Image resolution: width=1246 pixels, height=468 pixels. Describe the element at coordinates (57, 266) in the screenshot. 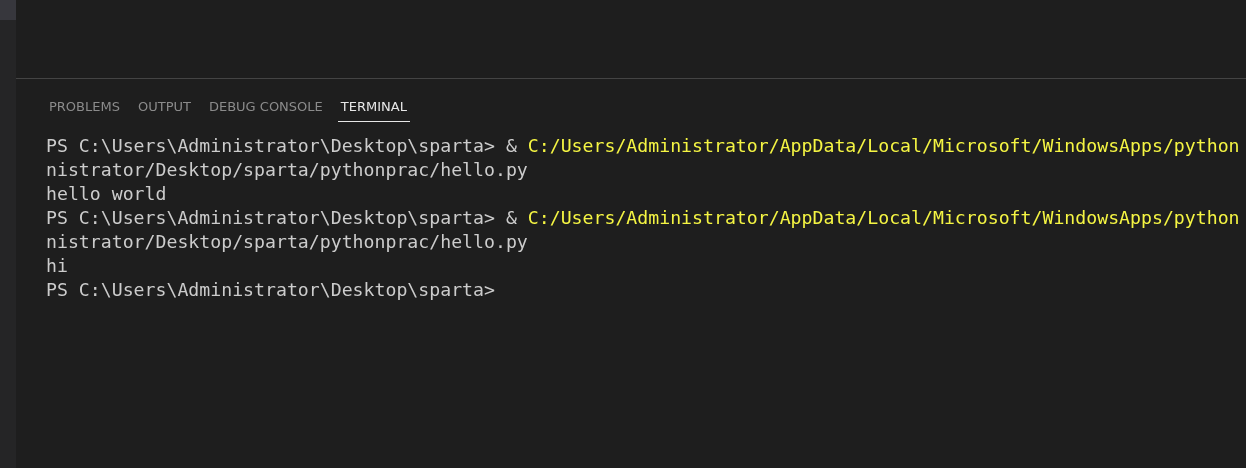

I see `terminal-line: hi` at that location.